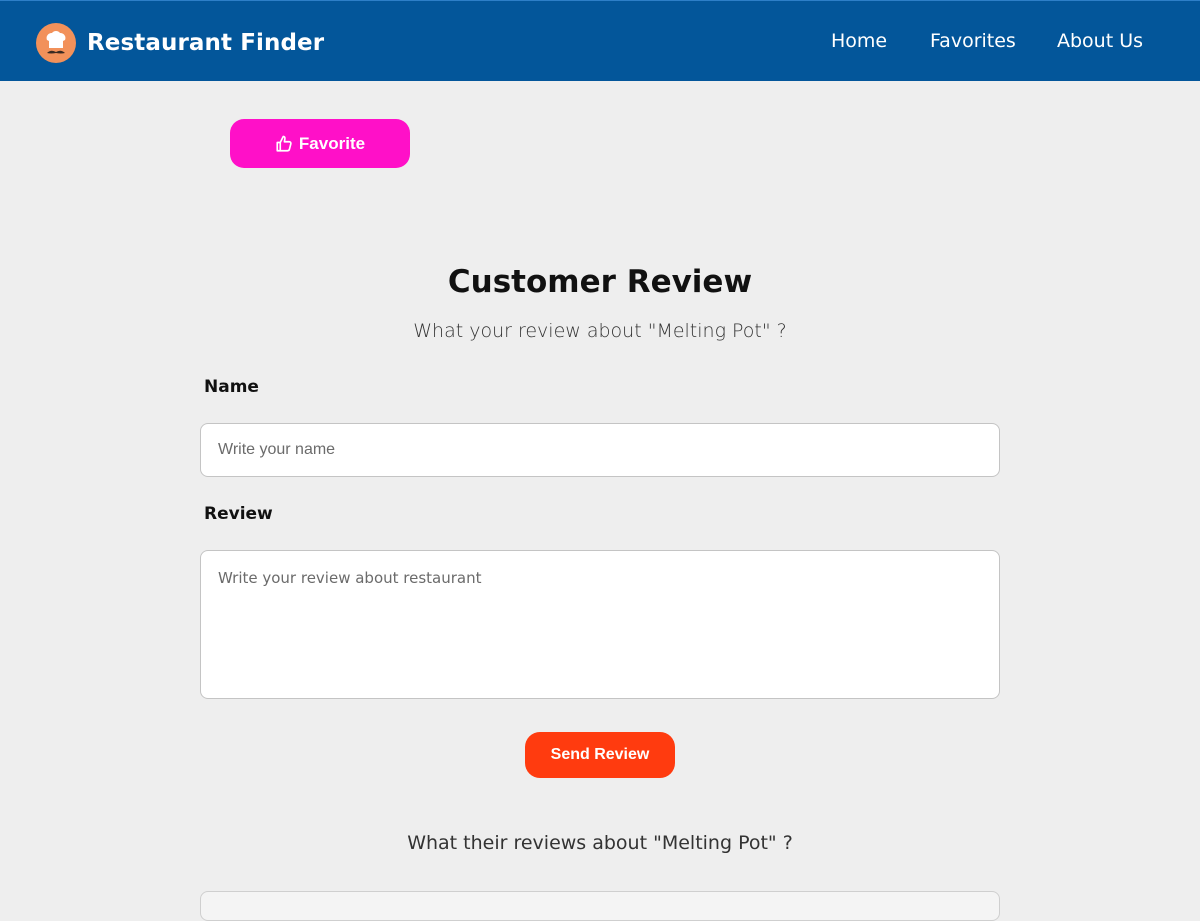 The image size is (1200, 921). Describe the element at coordinates (600, 331) in the screenshot. I see `review-form-subtitle: What your review about "Melting Pot" ?` at that location.